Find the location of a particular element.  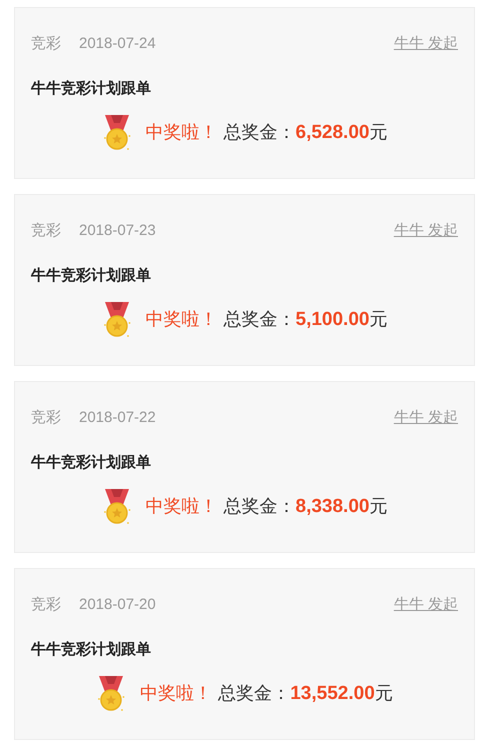

date-text: 2018-07-23 is located at coordinates (117, 231).